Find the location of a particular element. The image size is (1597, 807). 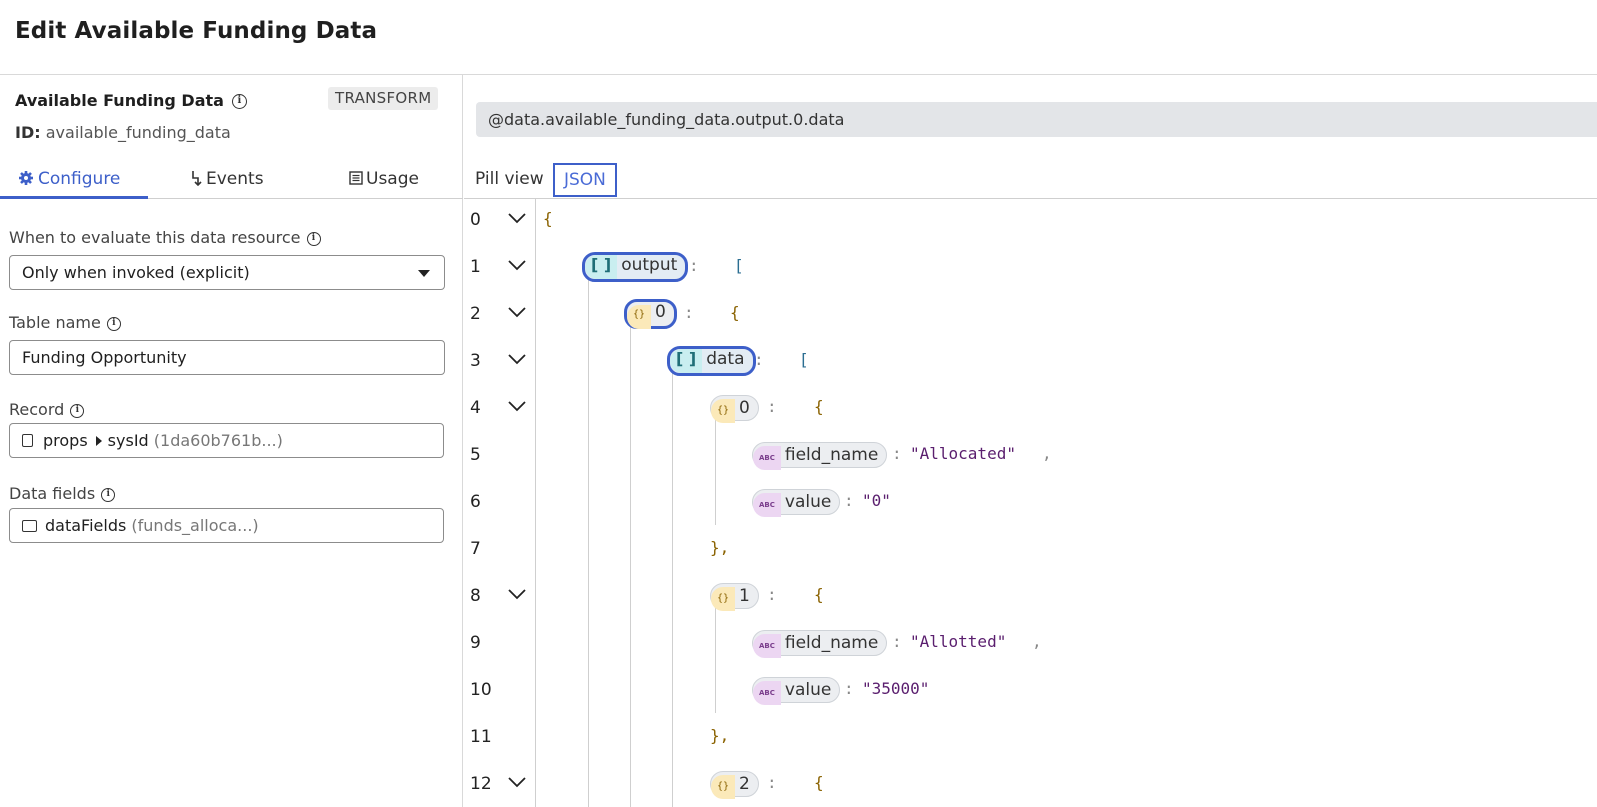

lightning-icon is located at coordinates (197, 179).